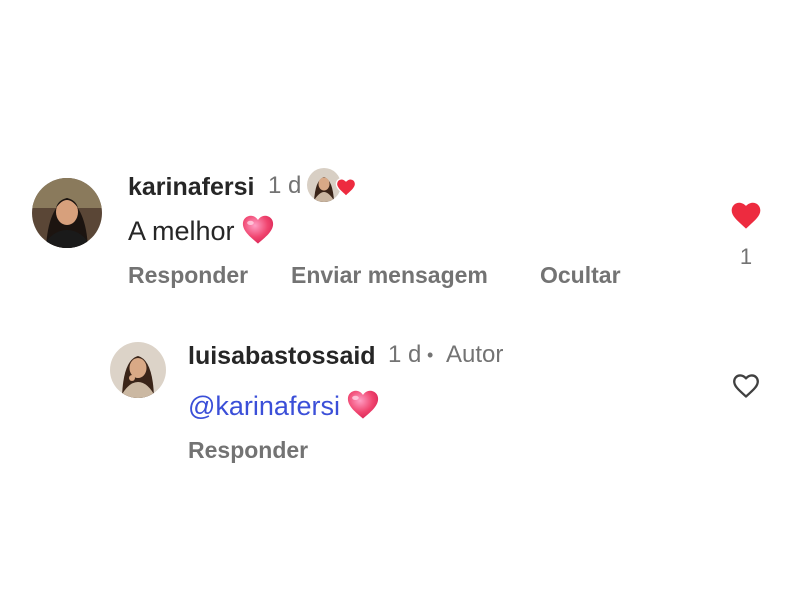 The image size is (800, 600). Describe the element at coordinates (264, 406) in the screenshot. I see `mention-link: @karinafersi` at that location.